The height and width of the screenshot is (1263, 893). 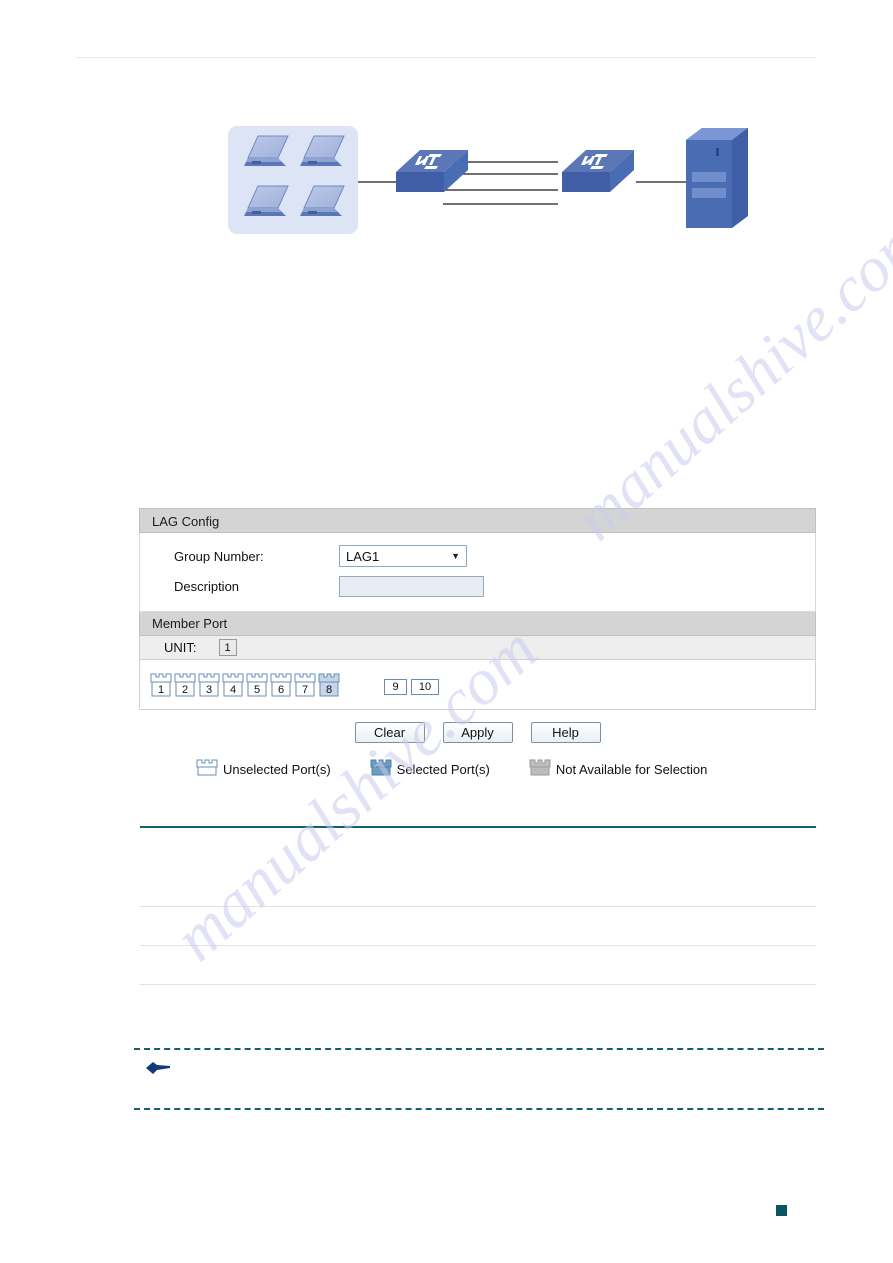 I want to click on description-input, so click(x=411, y=586).